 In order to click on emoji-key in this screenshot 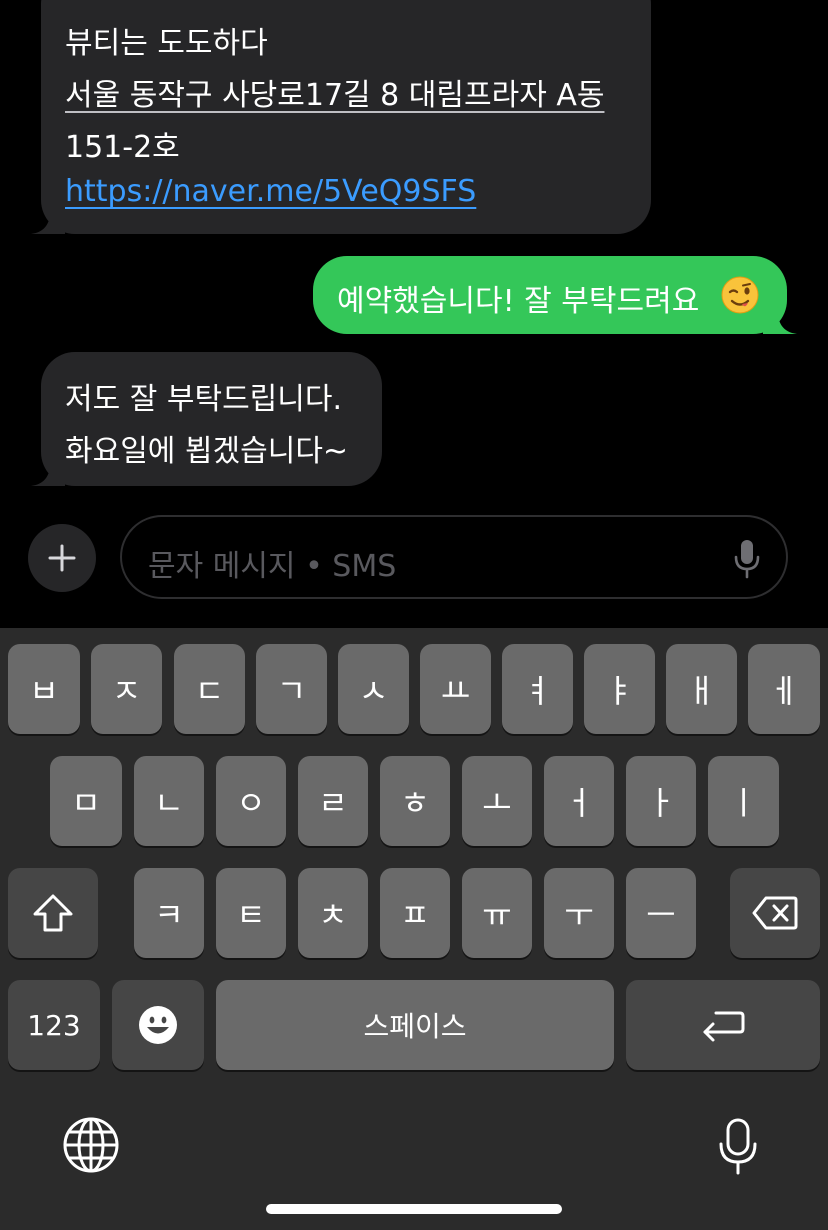, I will do `click(158, 1025)`.